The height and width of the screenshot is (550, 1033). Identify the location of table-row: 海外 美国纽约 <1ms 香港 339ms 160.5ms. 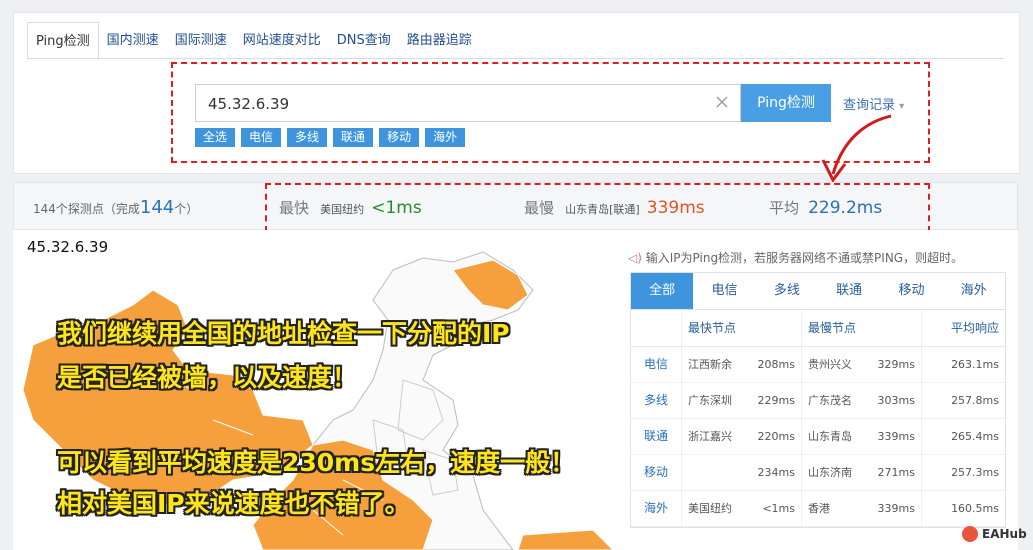
(818, 509).